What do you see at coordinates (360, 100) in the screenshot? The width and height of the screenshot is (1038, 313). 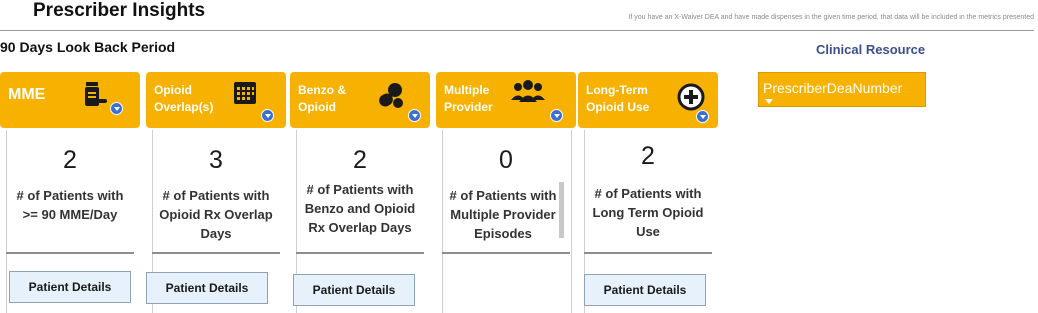 I see `benzo-opioid-card-header: Benzo & Opioid` at bounding box center [360, 100].